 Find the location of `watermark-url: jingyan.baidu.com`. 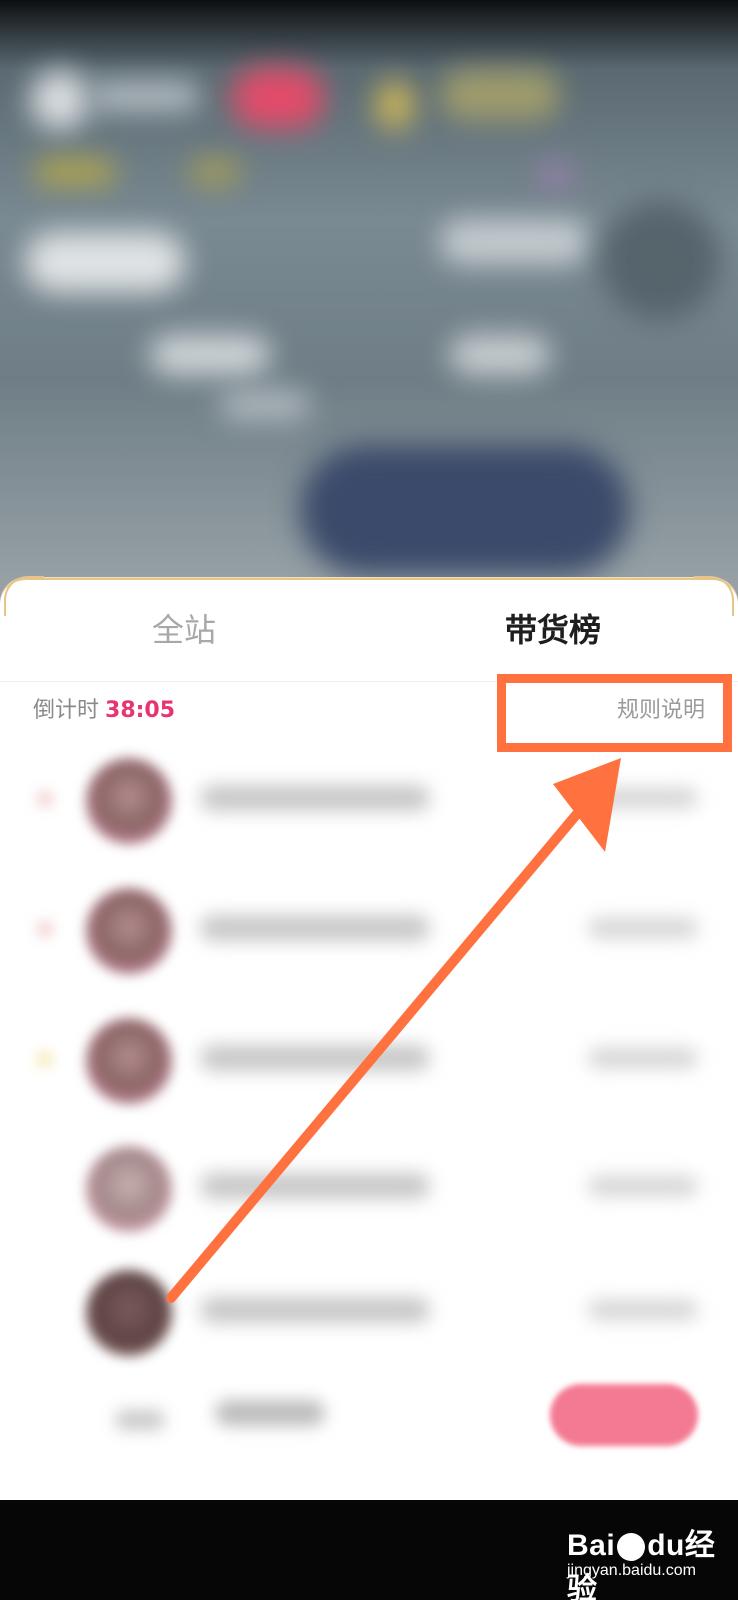

watermark-url: jingyan.baidu.com is located at coordinates (631, 1570).